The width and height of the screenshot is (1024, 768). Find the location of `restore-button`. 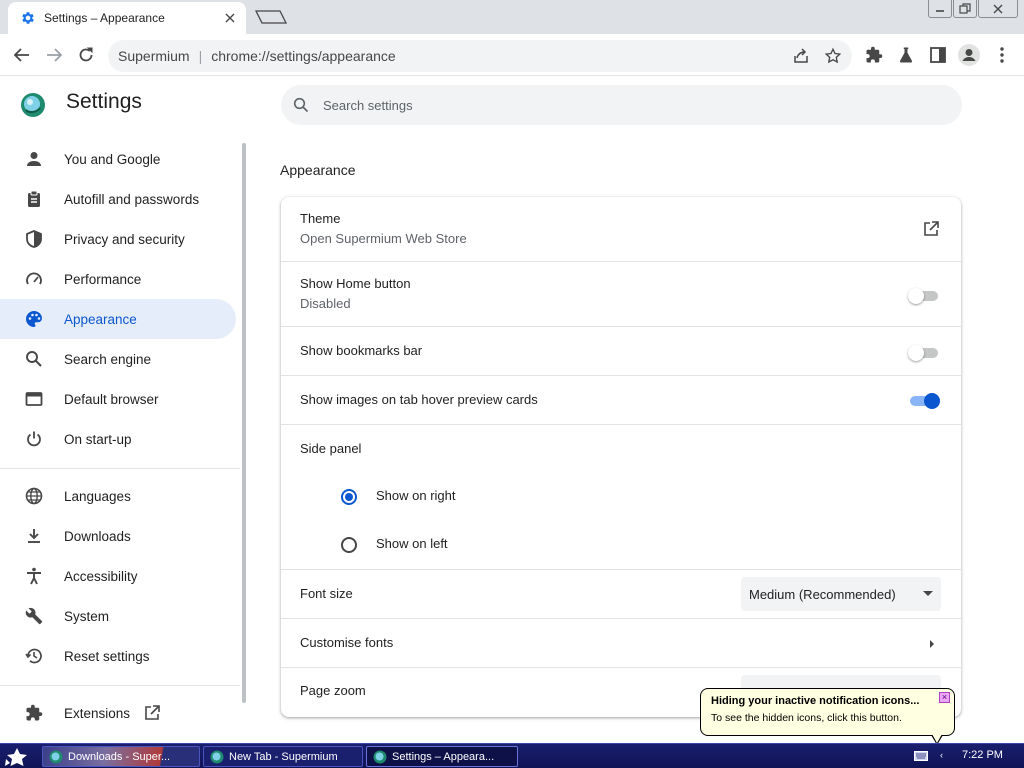

restore-button is located at coordinates (965, 9).